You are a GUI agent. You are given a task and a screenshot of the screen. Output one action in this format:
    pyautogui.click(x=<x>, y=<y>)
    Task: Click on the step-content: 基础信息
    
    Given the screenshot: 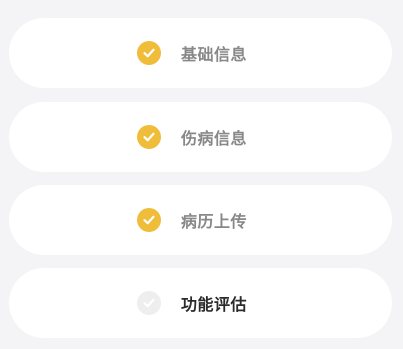 What is the action you would take?
    pyautogui.click(x=192, y=53)
    